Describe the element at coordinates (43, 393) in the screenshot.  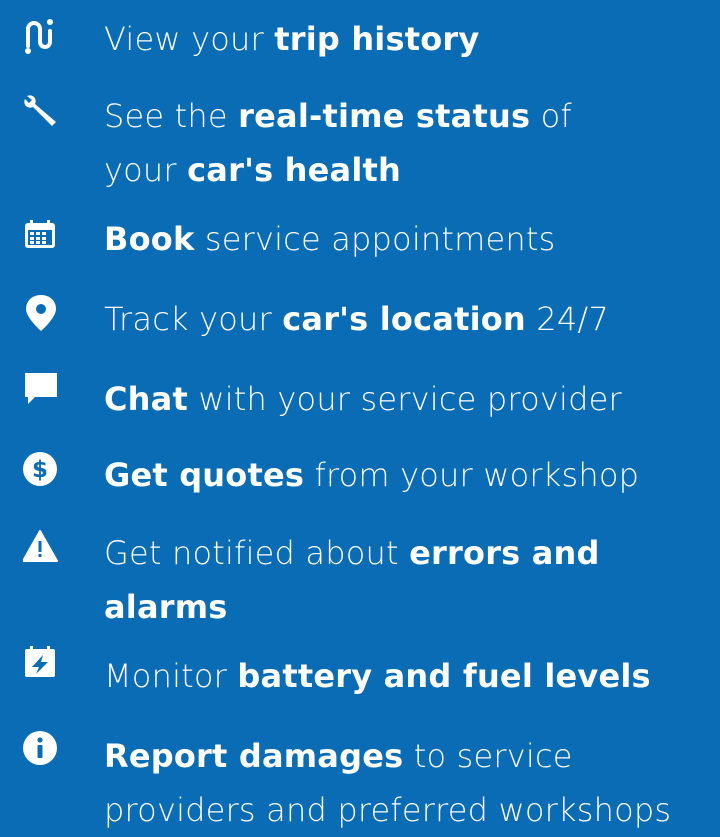
I see `chat-icon` at that location.